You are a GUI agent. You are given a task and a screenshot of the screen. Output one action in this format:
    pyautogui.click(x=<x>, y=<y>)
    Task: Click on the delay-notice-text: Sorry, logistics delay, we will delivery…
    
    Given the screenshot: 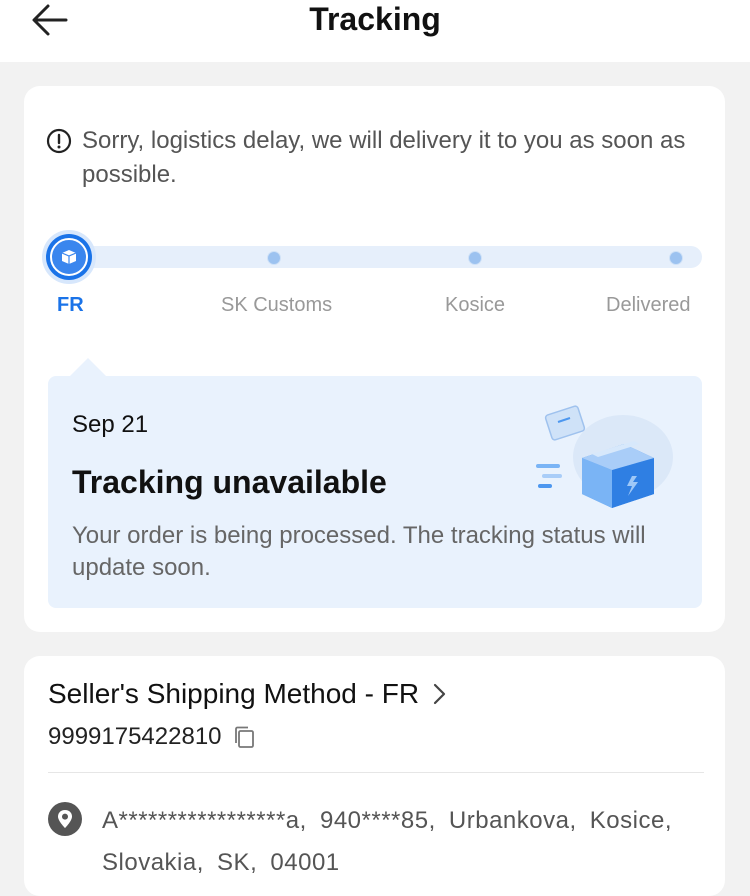 What is the action you would take?
    pyautogui.click(x=384, y=157)
    